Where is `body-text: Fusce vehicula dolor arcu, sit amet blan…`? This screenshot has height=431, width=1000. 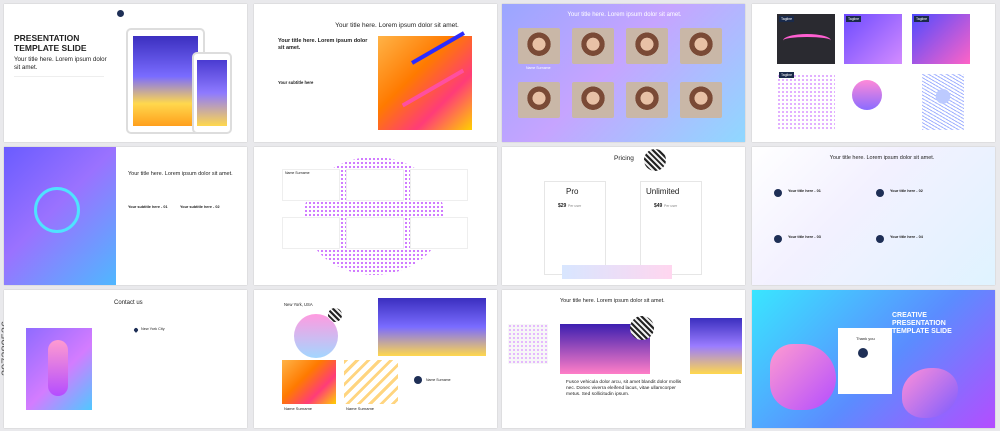 body-text: Fusce vehicula dolor arcu, sit amet blan… is located at coordinates (624, 389).